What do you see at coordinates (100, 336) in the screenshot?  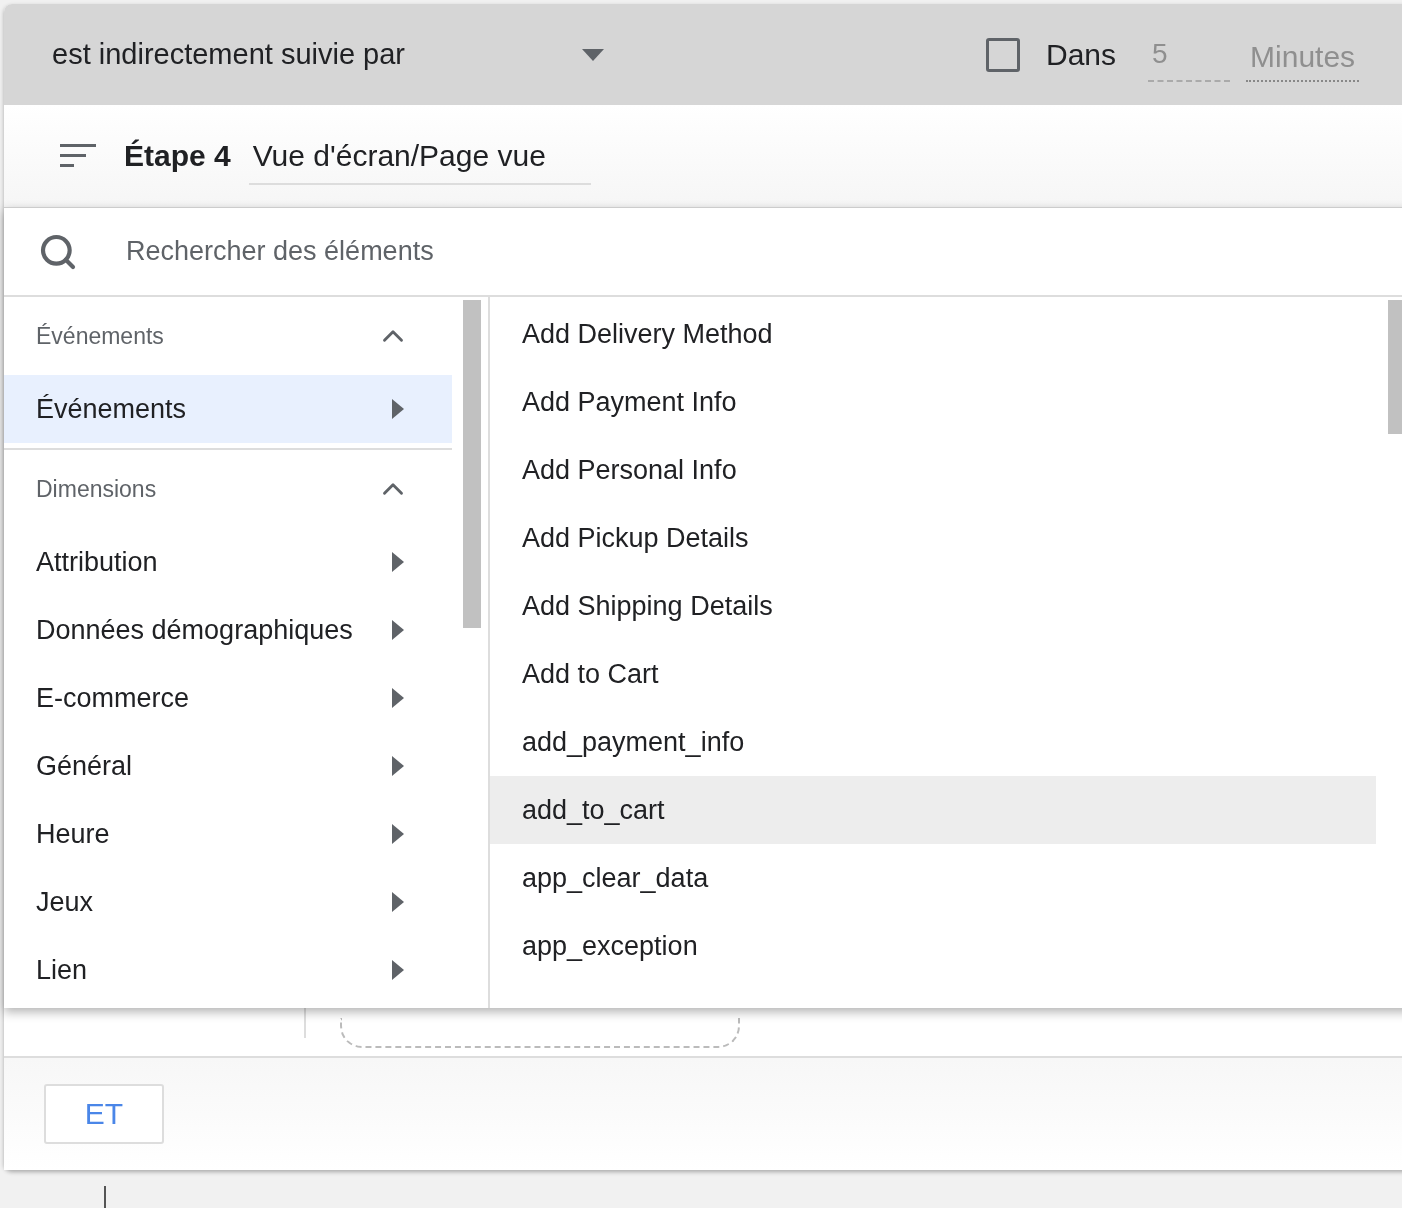 I see `category-header: Événements` at bounding box center [100, 336].